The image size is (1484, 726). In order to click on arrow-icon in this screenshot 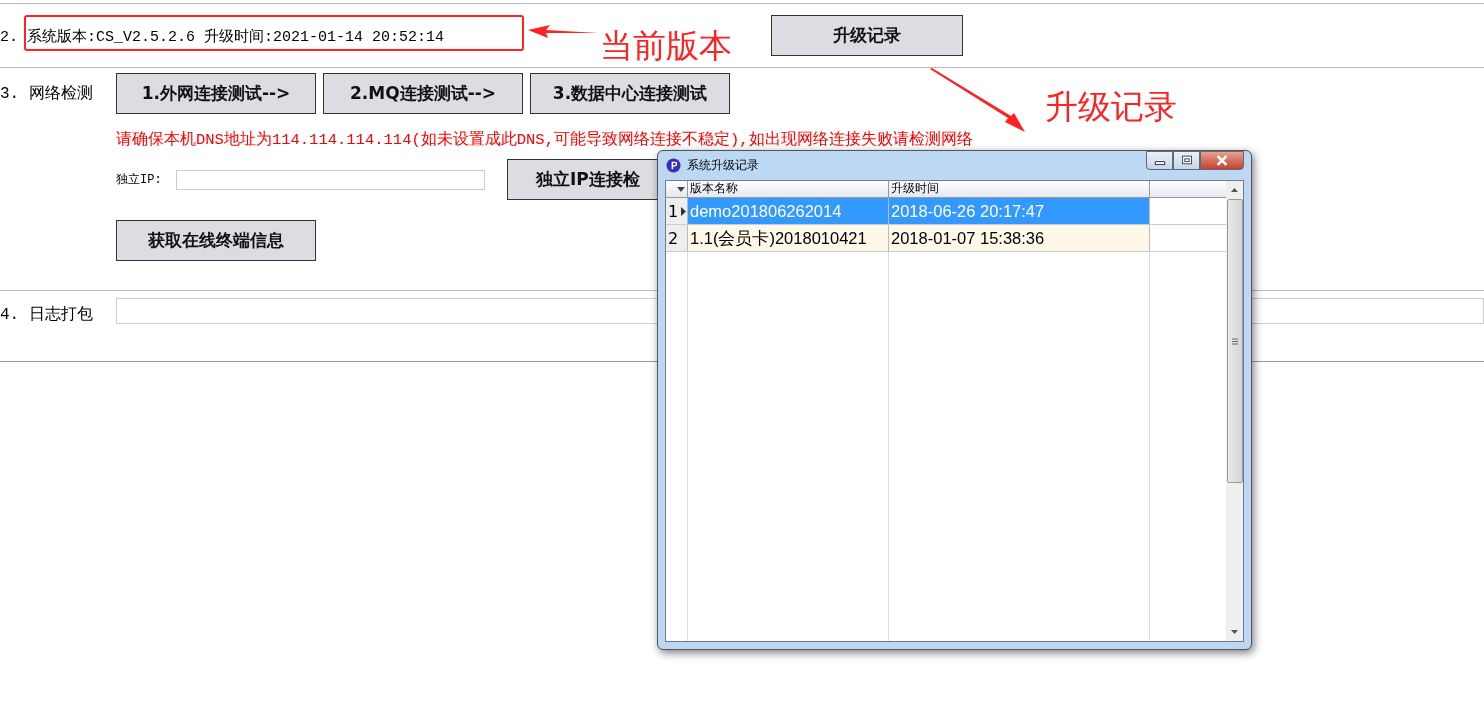, I will do `click(977, 100)`.